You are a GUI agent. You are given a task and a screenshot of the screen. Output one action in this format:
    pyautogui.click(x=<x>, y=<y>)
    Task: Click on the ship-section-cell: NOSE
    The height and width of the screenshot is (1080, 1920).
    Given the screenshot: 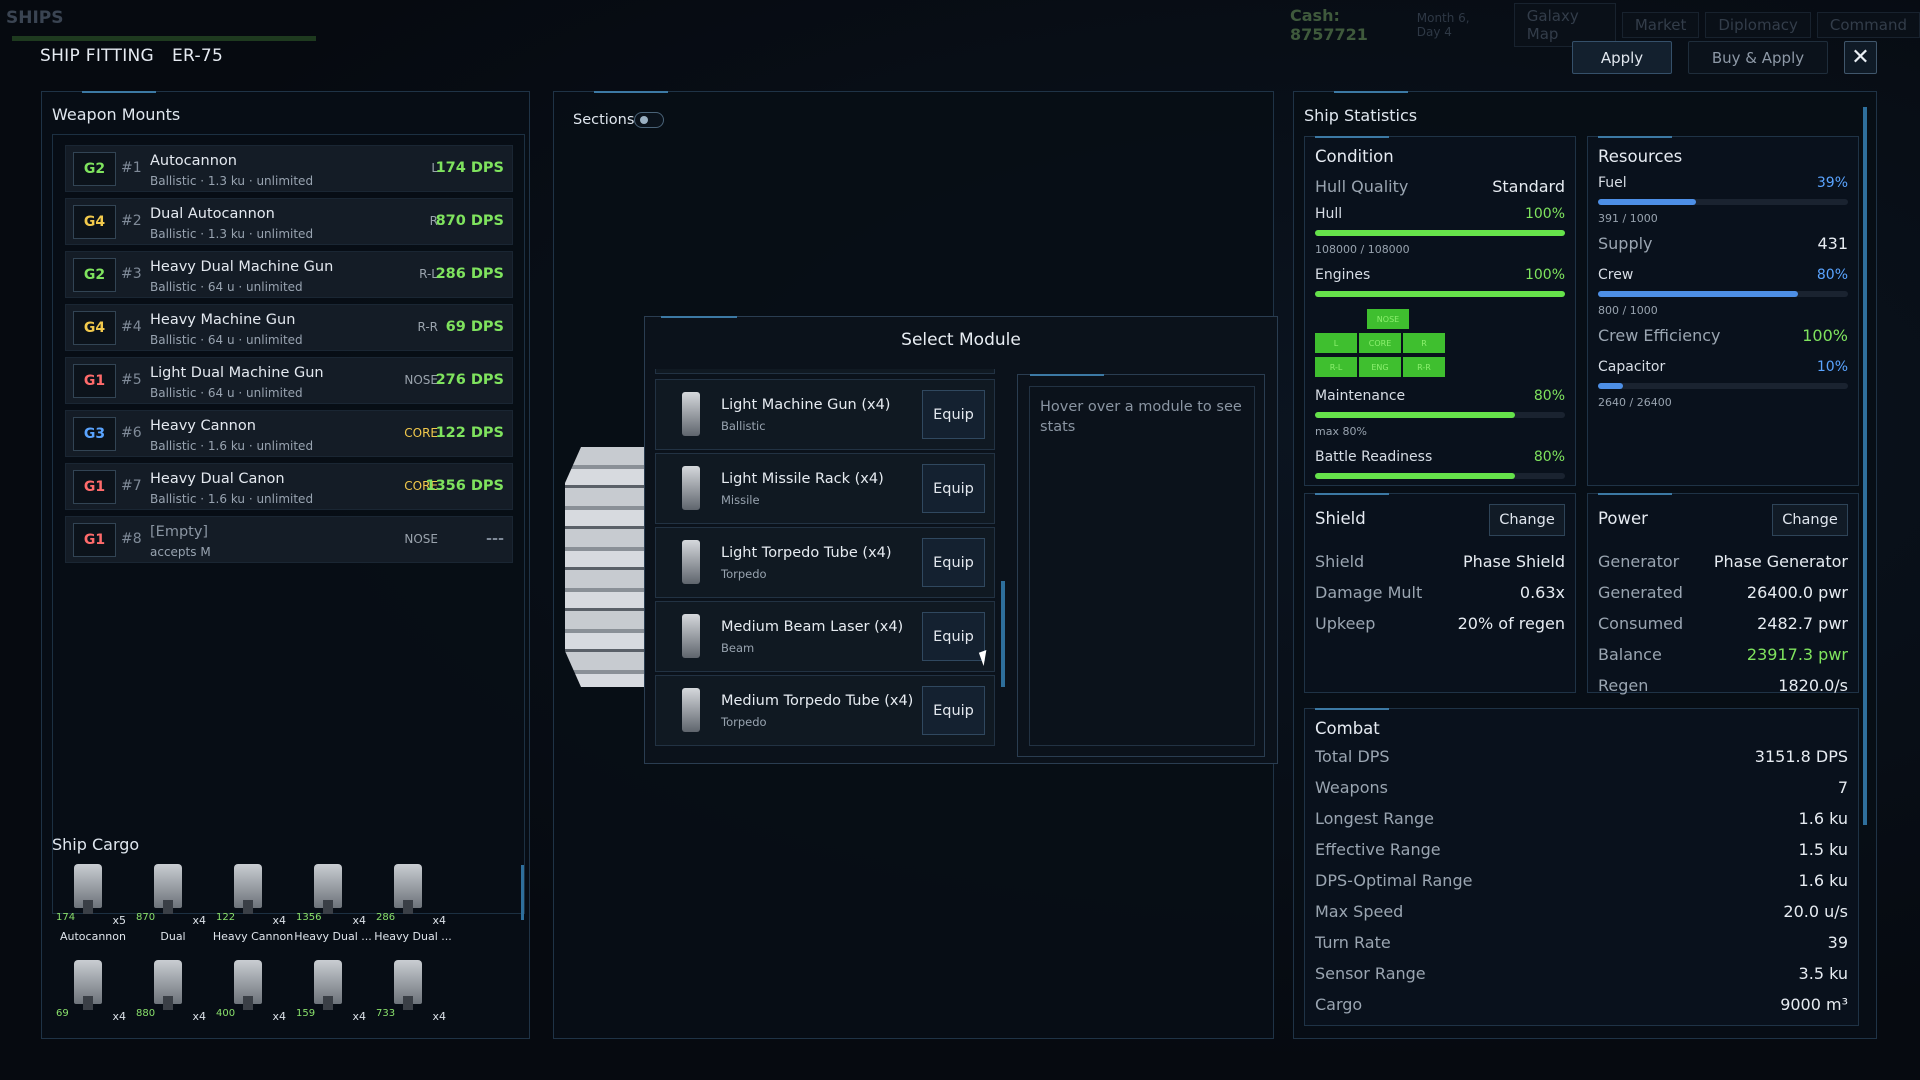 What is the action you would take?
    pyautogui.click(x=1388, y=319)
    